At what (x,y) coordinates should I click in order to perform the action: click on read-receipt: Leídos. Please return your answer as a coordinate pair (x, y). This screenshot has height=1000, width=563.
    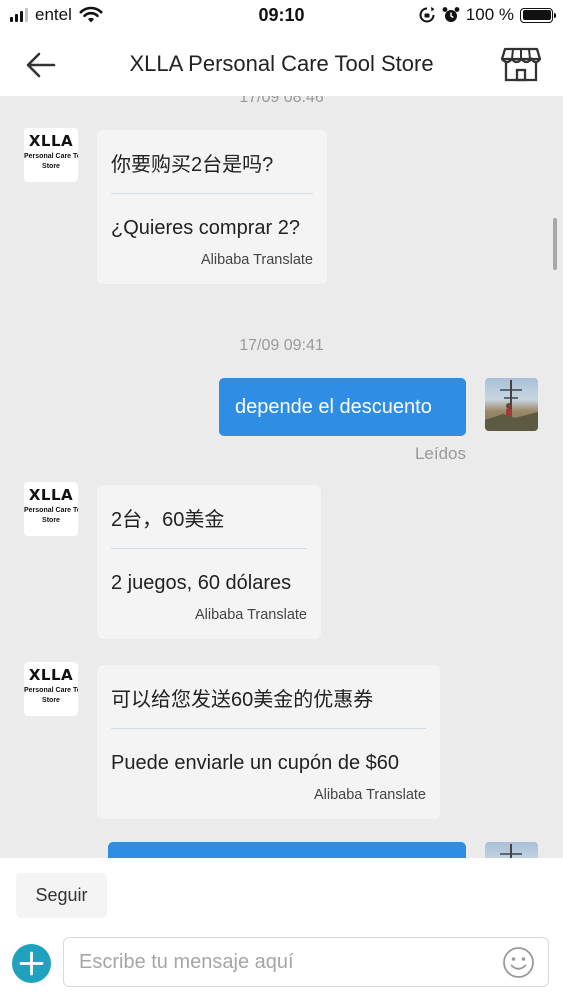
    Looking at the image, I should click on (440, 453).